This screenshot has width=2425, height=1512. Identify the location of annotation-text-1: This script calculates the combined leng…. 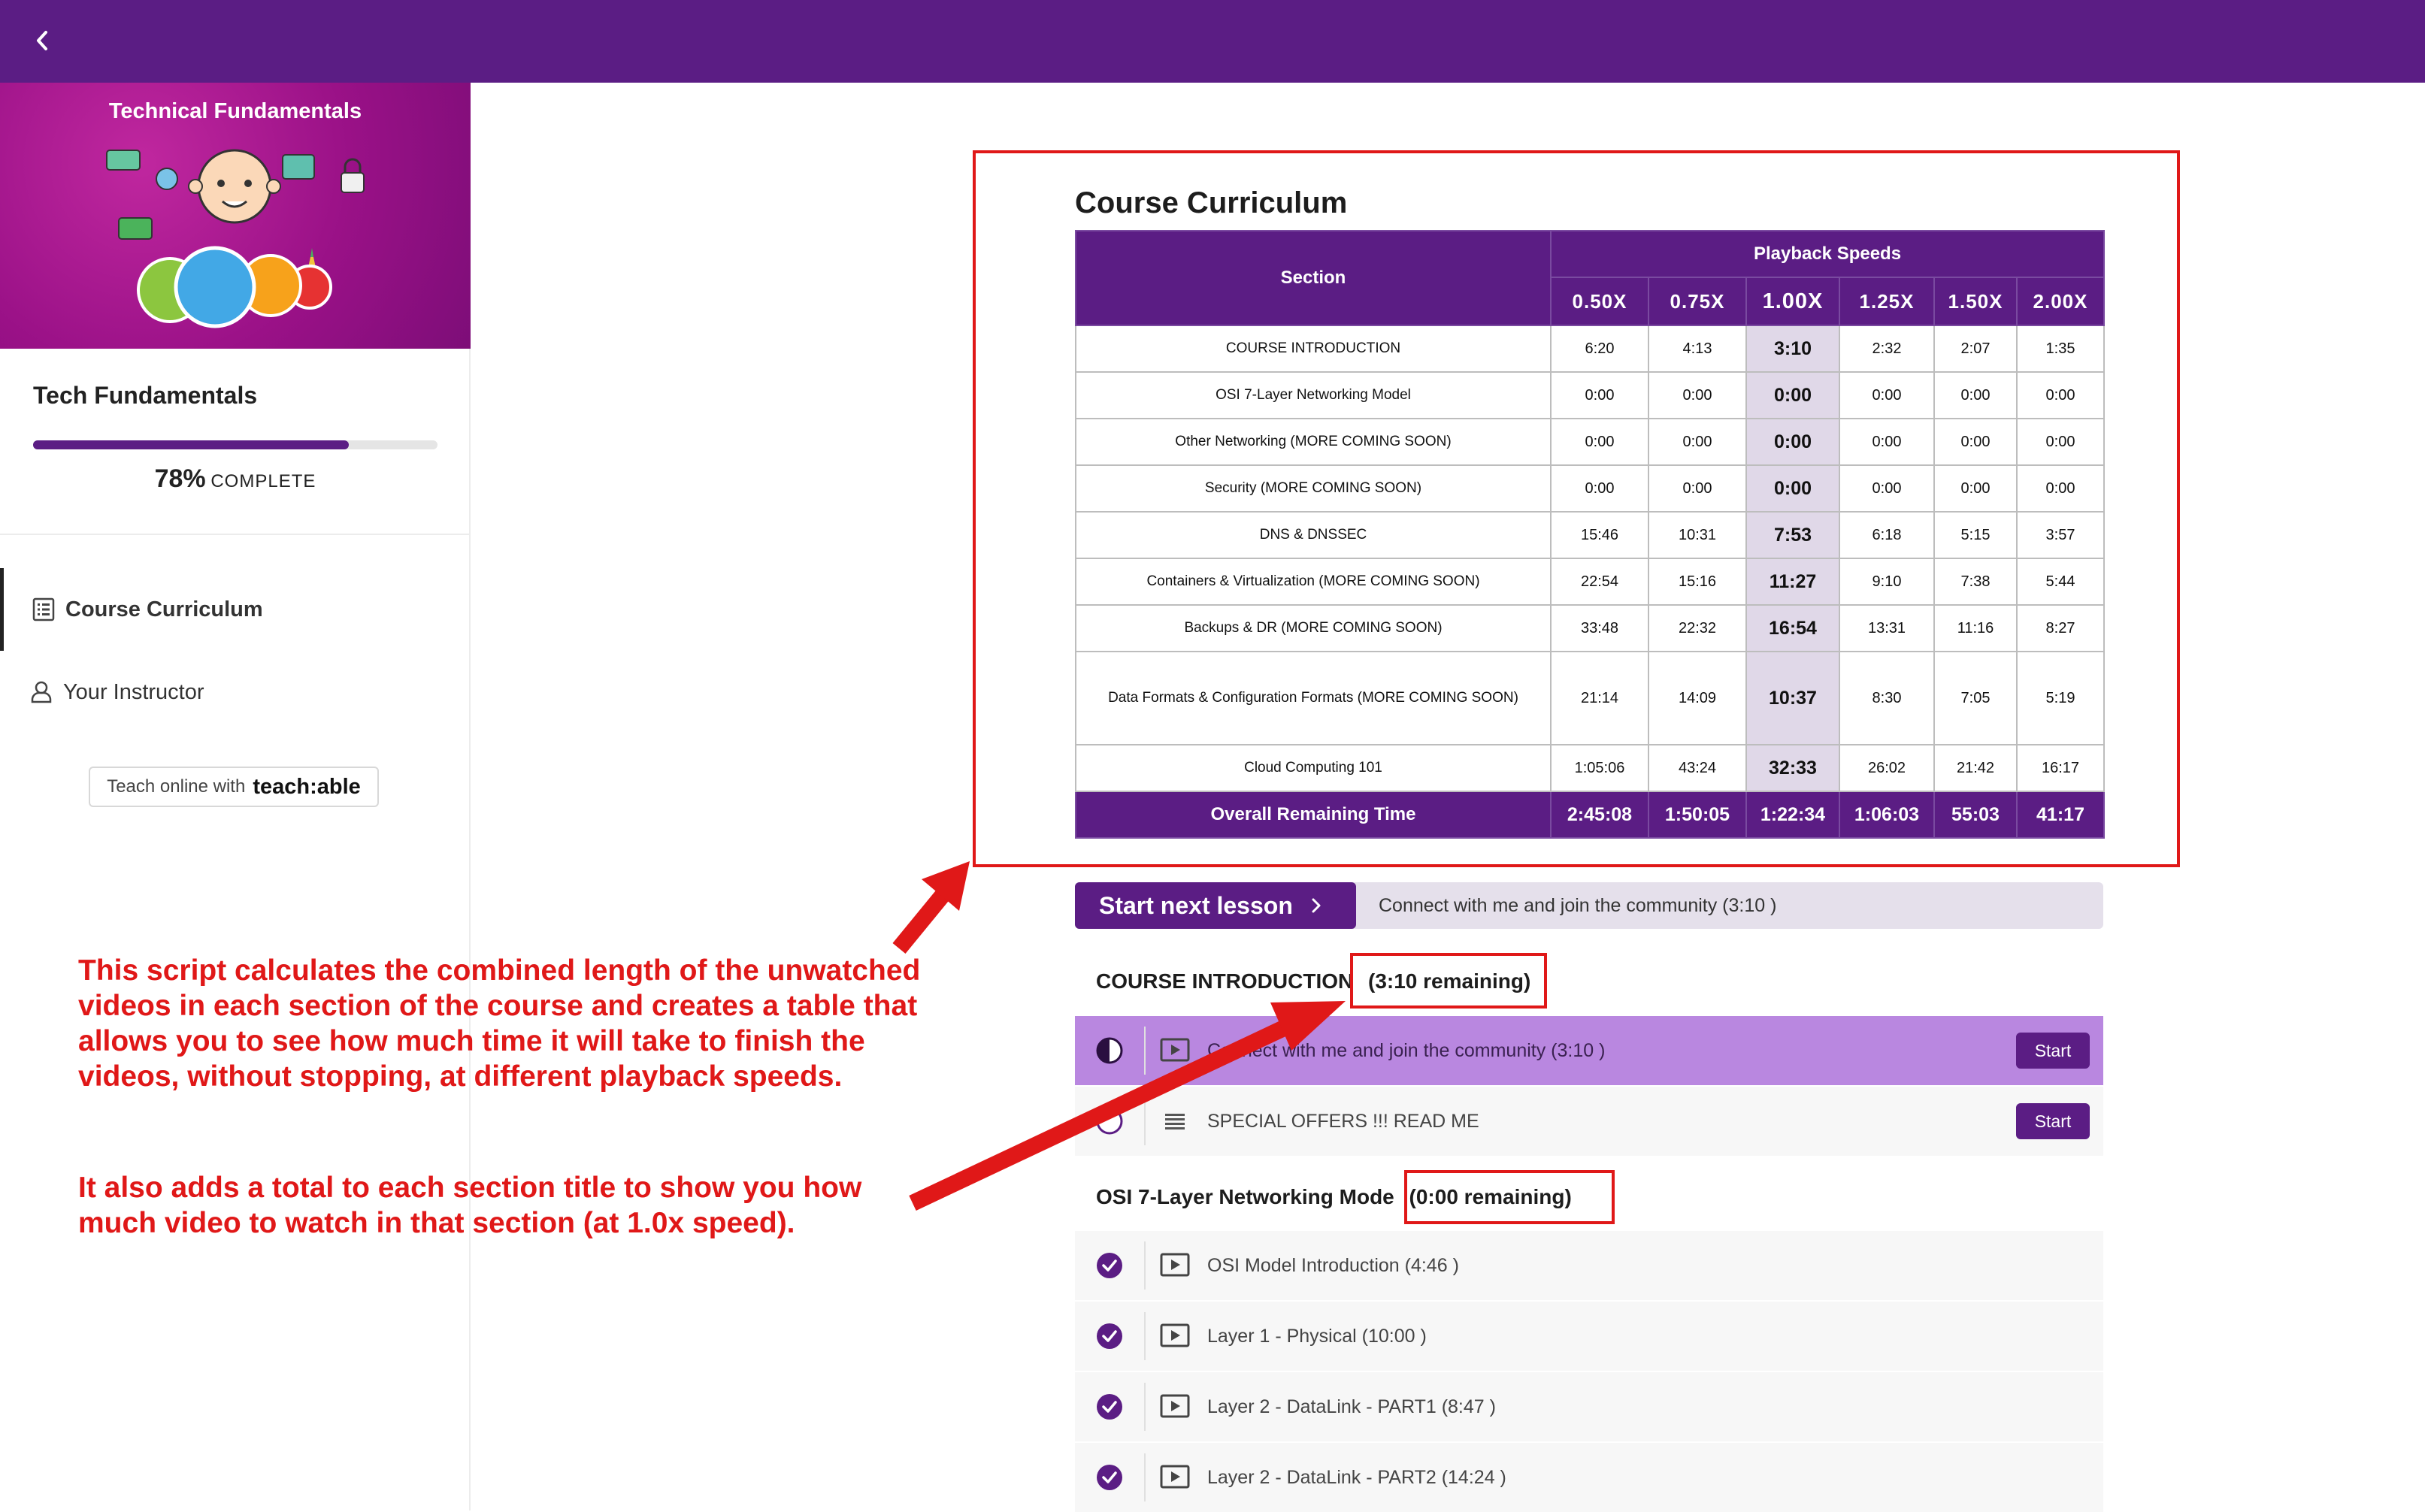
(500, 1023).